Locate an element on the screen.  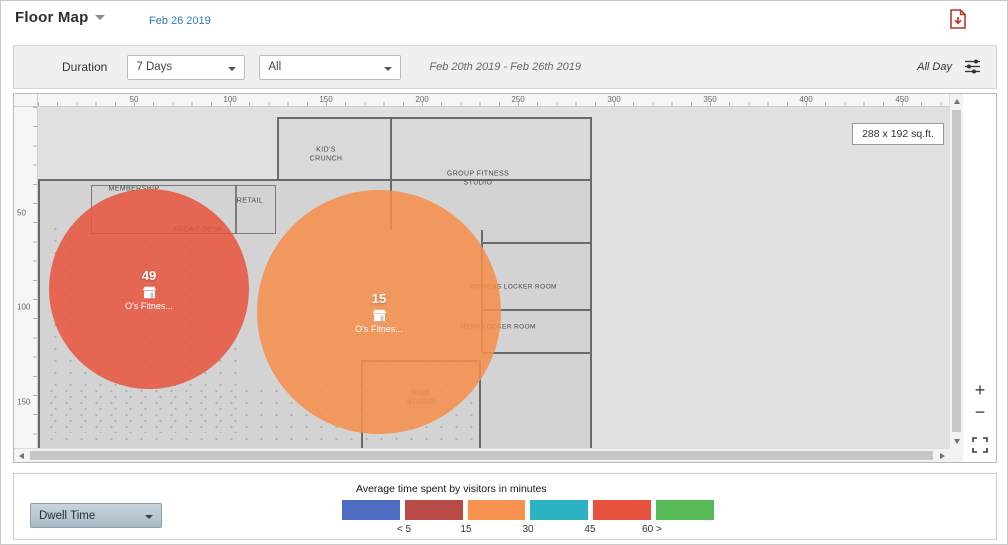
fullscreen-button is located at coordinates (980, 445).